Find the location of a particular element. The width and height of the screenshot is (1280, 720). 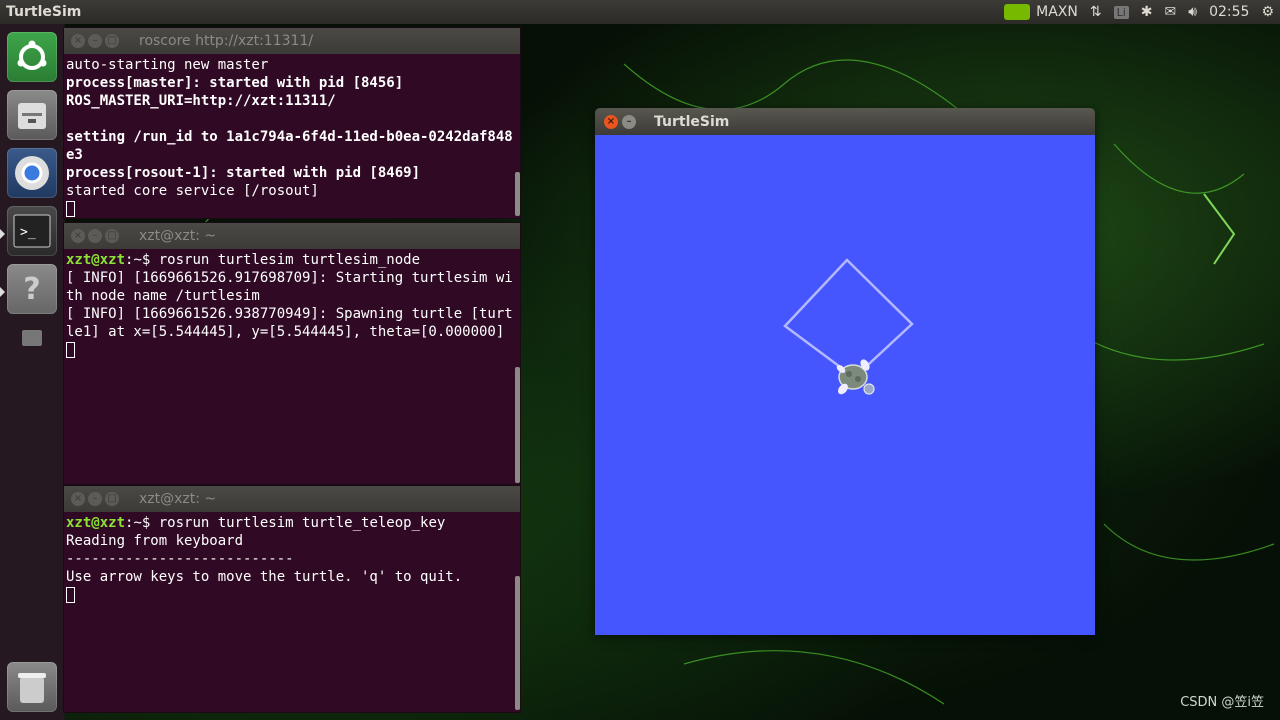

trash-icon is located at coordinates (32, 687).